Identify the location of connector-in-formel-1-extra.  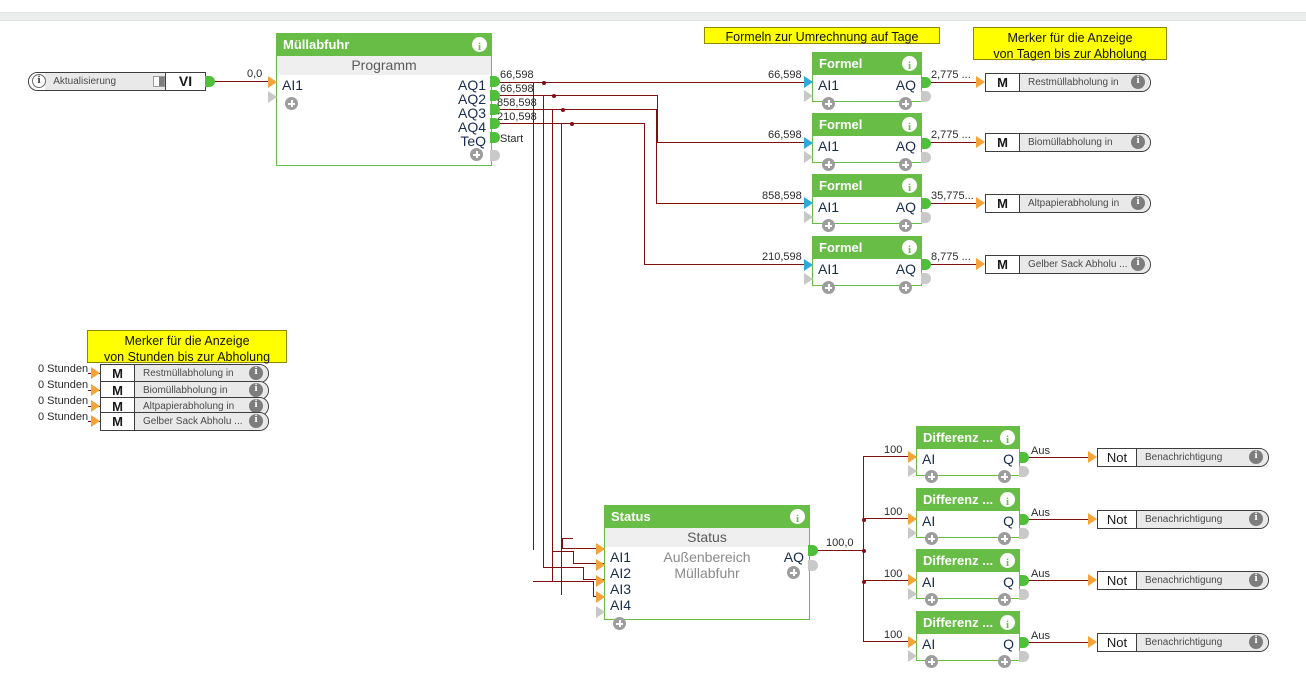
(808, 96).